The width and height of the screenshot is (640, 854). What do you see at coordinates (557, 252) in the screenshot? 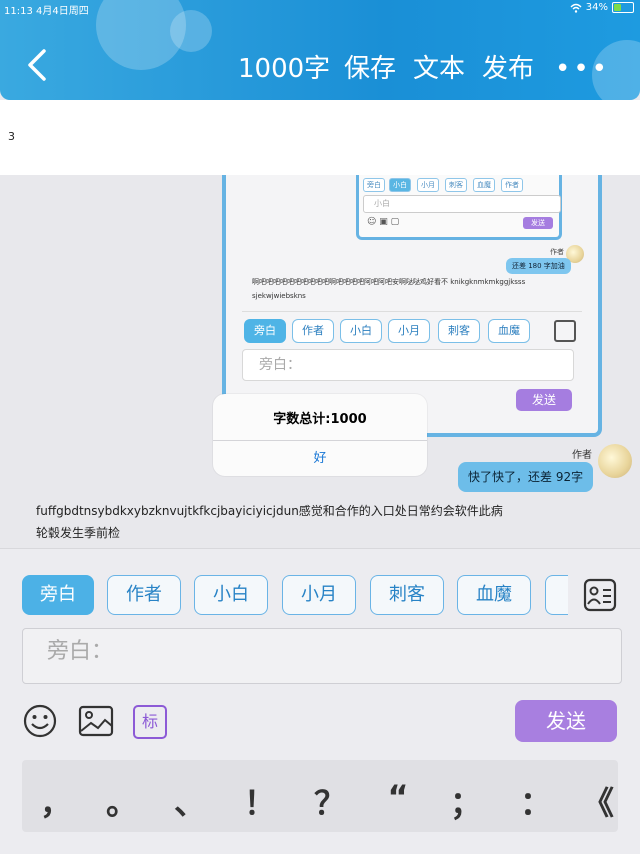
I see `inner-author-label: 作者` at bounding box center [557, 252].